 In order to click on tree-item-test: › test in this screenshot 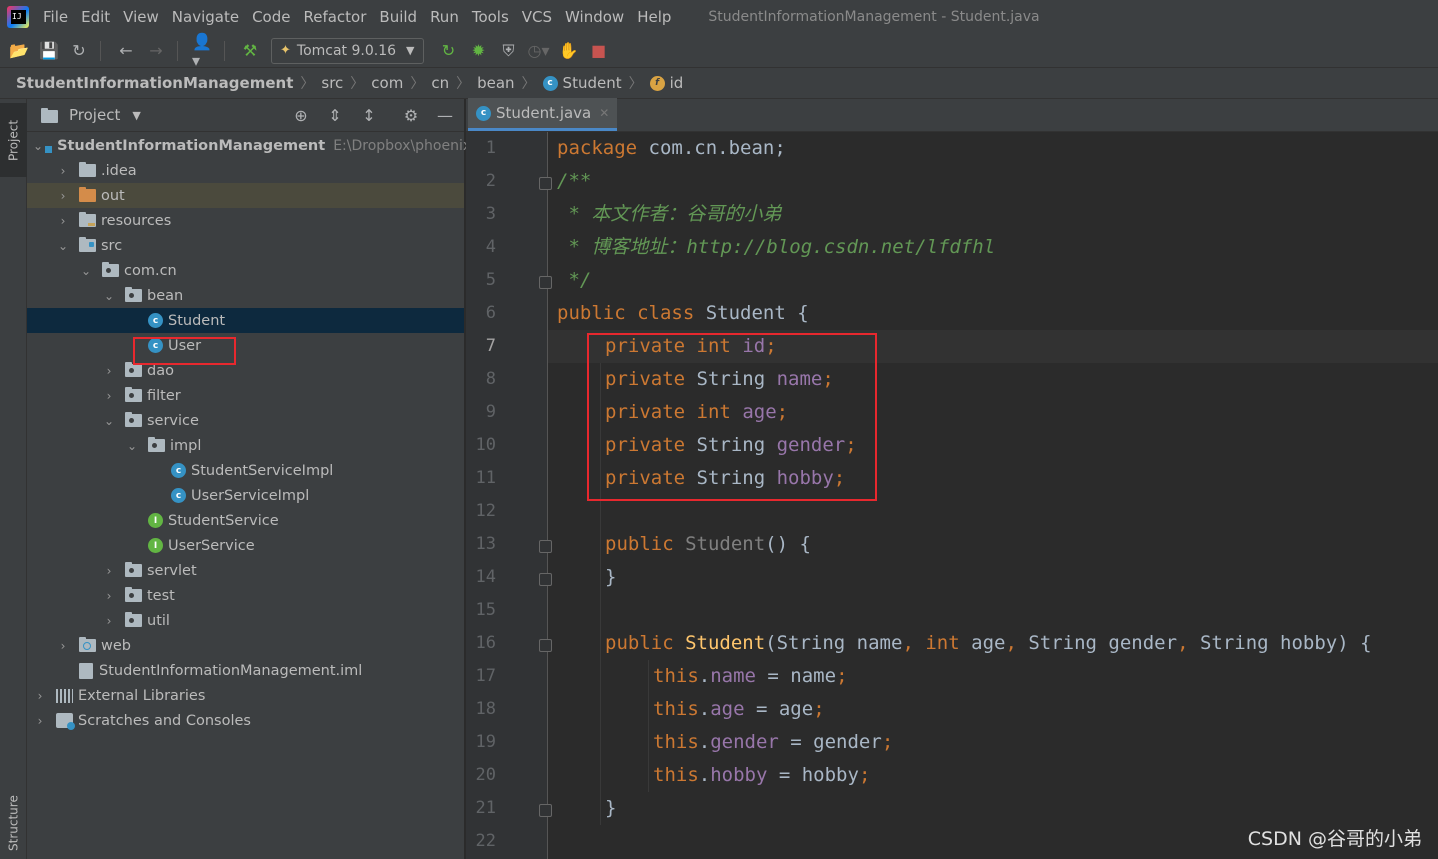, I will do `click(245, 595)`.